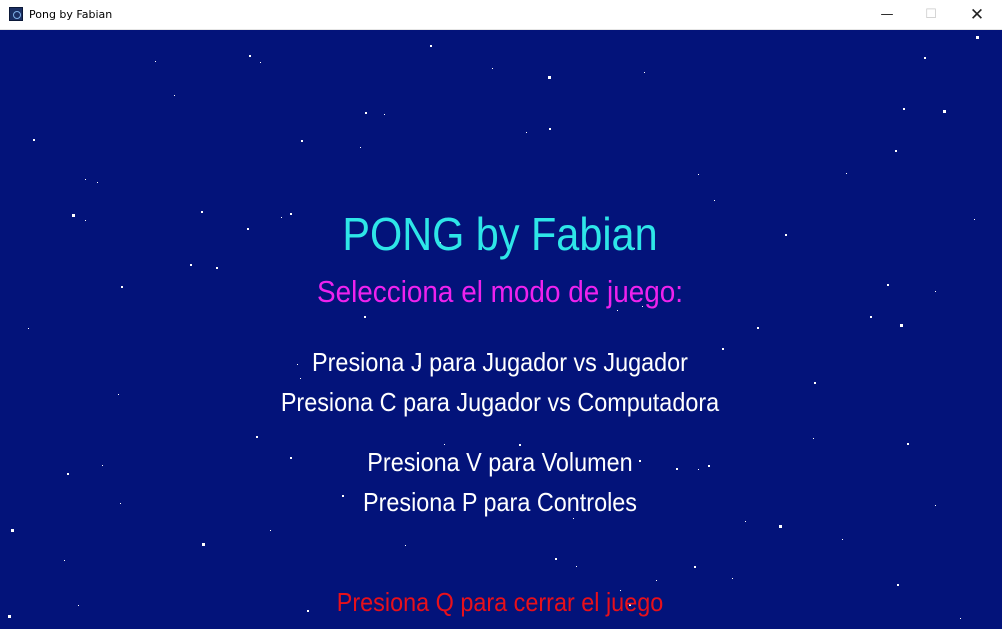 The width and height of the screenshot is (1002, 629). I want to click on maximize-button: ☐, so click(931, 14).